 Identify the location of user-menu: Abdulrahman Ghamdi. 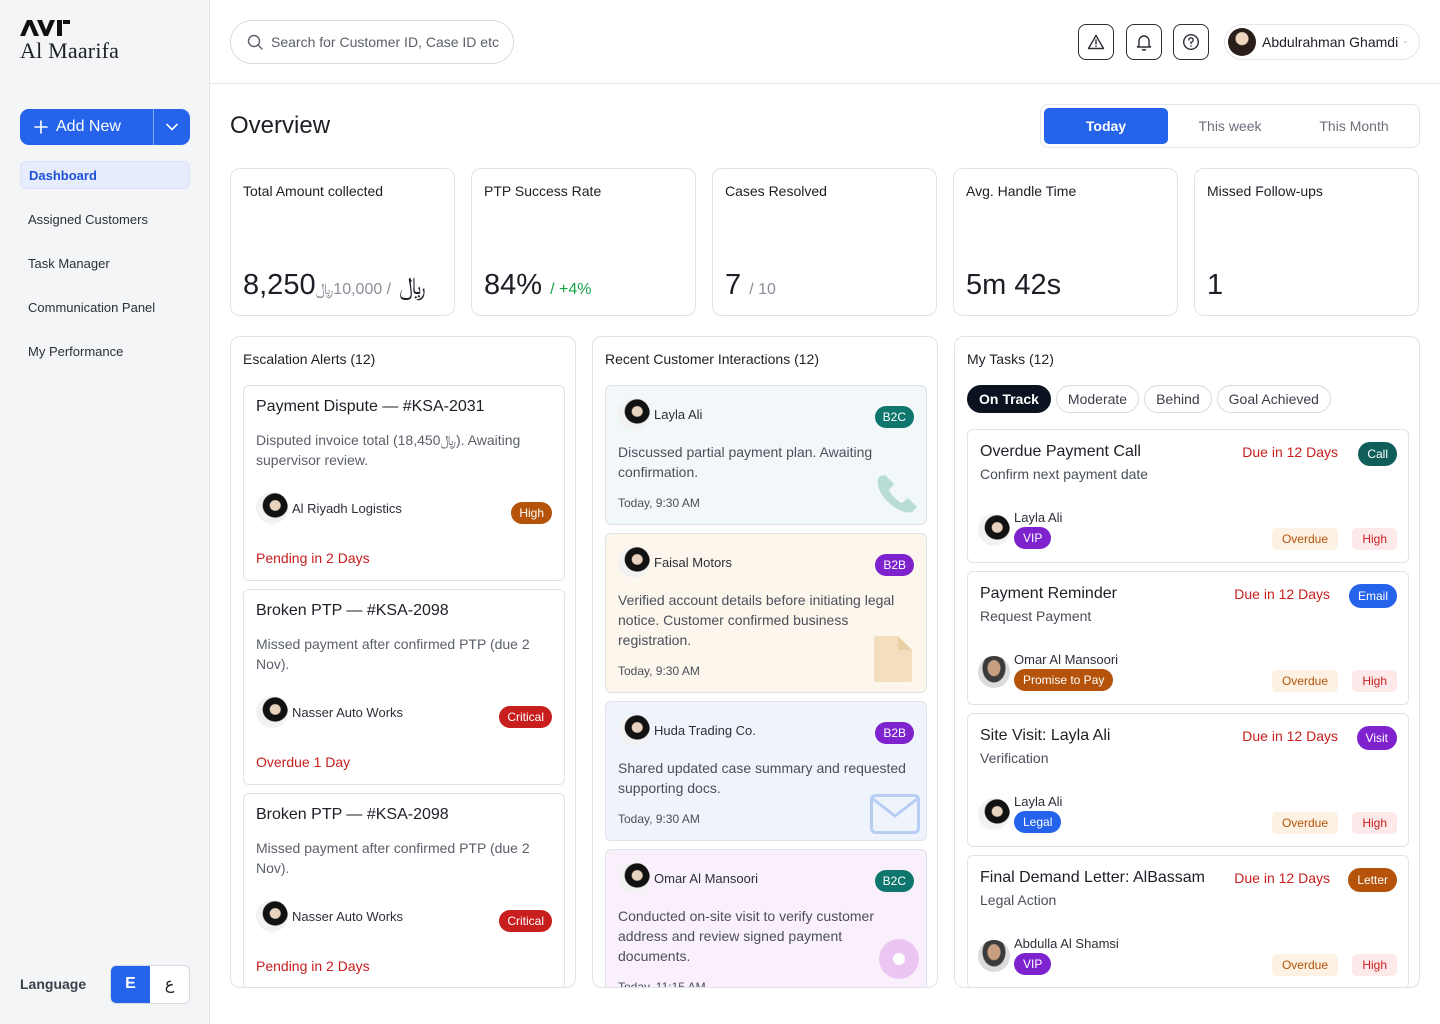
(1322, 42).